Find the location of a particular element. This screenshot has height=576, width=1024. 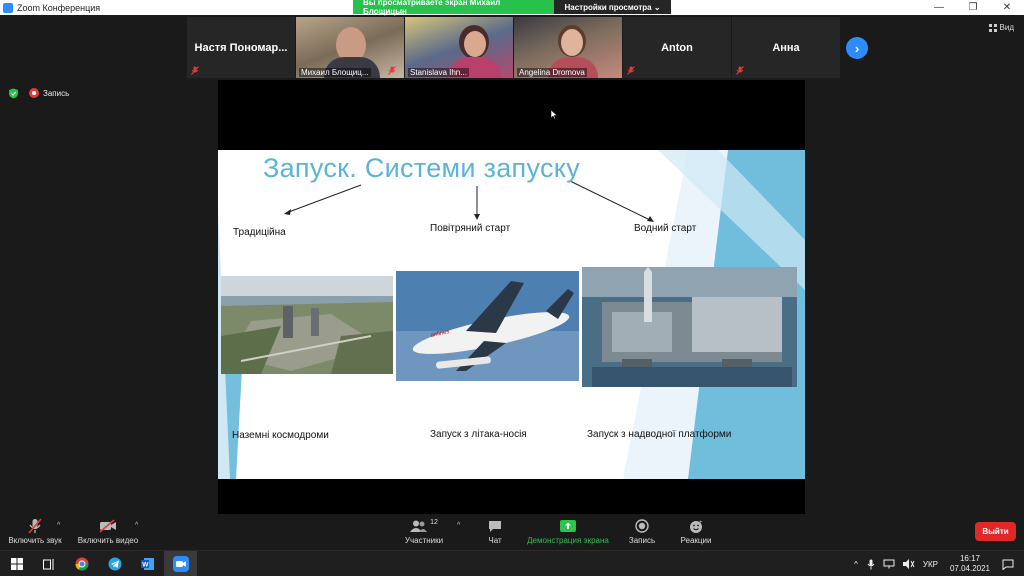

participant-tile: Anton is located at coordinates (677, 47).